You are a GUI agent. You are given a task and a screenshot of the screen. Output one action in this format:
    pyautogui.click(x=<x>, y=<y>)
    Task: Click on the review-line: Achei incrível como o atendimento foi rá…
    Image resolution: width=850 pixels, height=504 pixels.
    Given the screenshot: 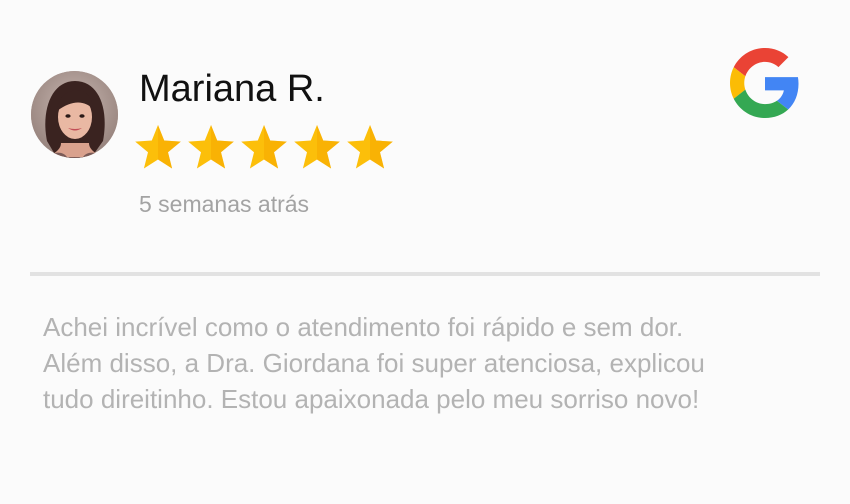 What is the action you would take?
    pyautogui.click(x=363, y=327)
    